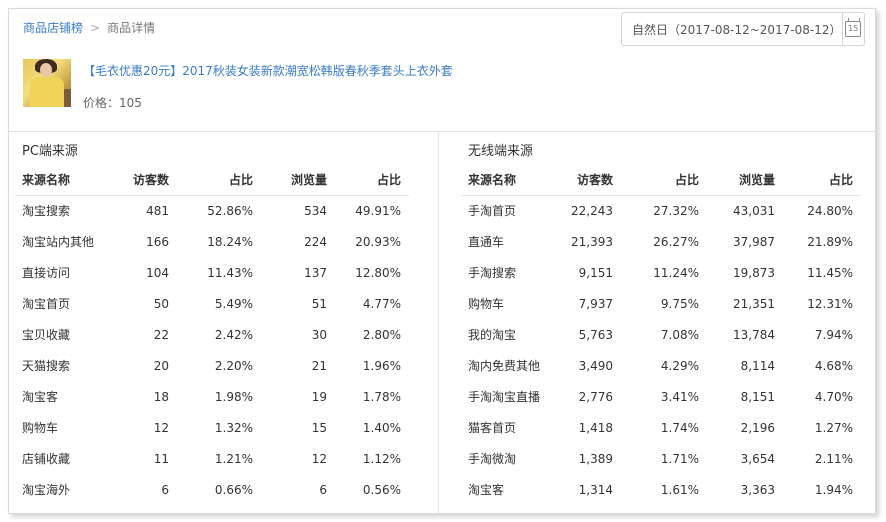  What do you see at coordinates (661, 334) in the screenshot?
I see `table-row: 我的淘宝 5,763 7.08% 13,784 7.94%` at bounding box center [661, 334].